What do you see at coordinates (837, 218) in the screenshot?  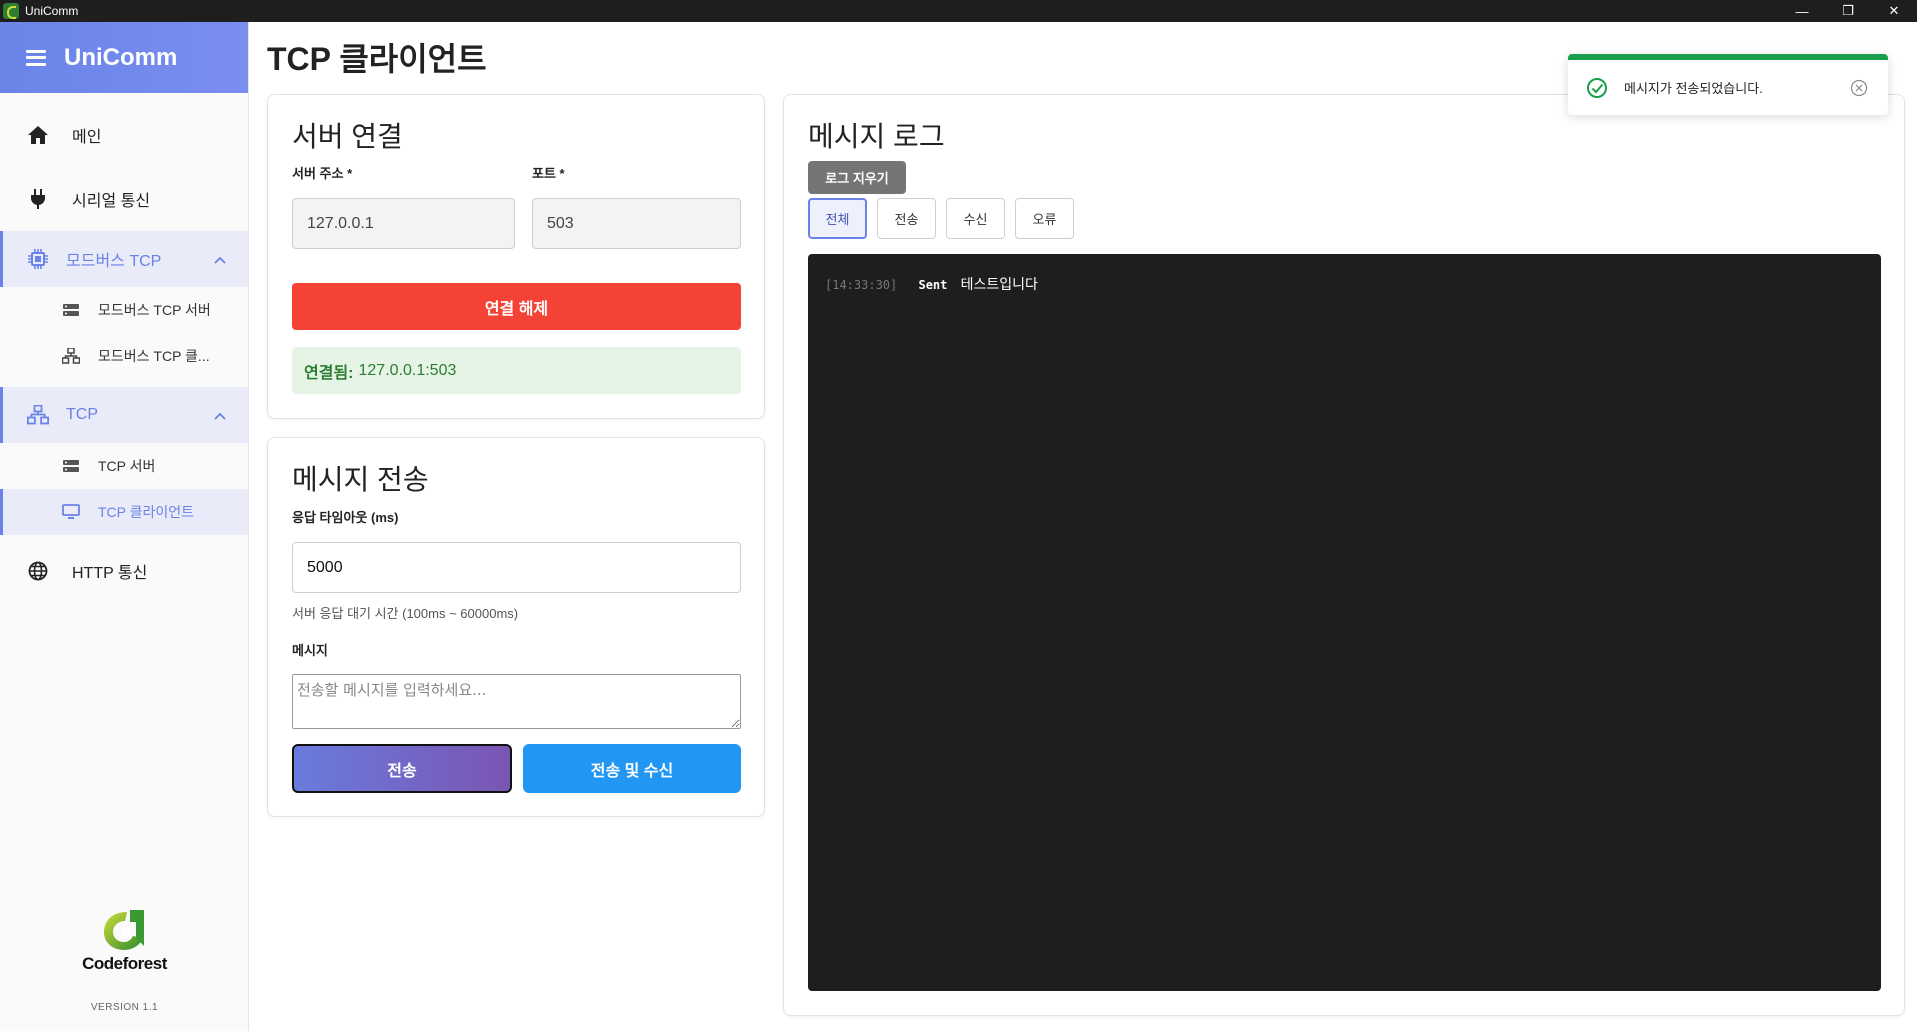 I see `filter-all-button: 전체` at bounding box center [837, 218].